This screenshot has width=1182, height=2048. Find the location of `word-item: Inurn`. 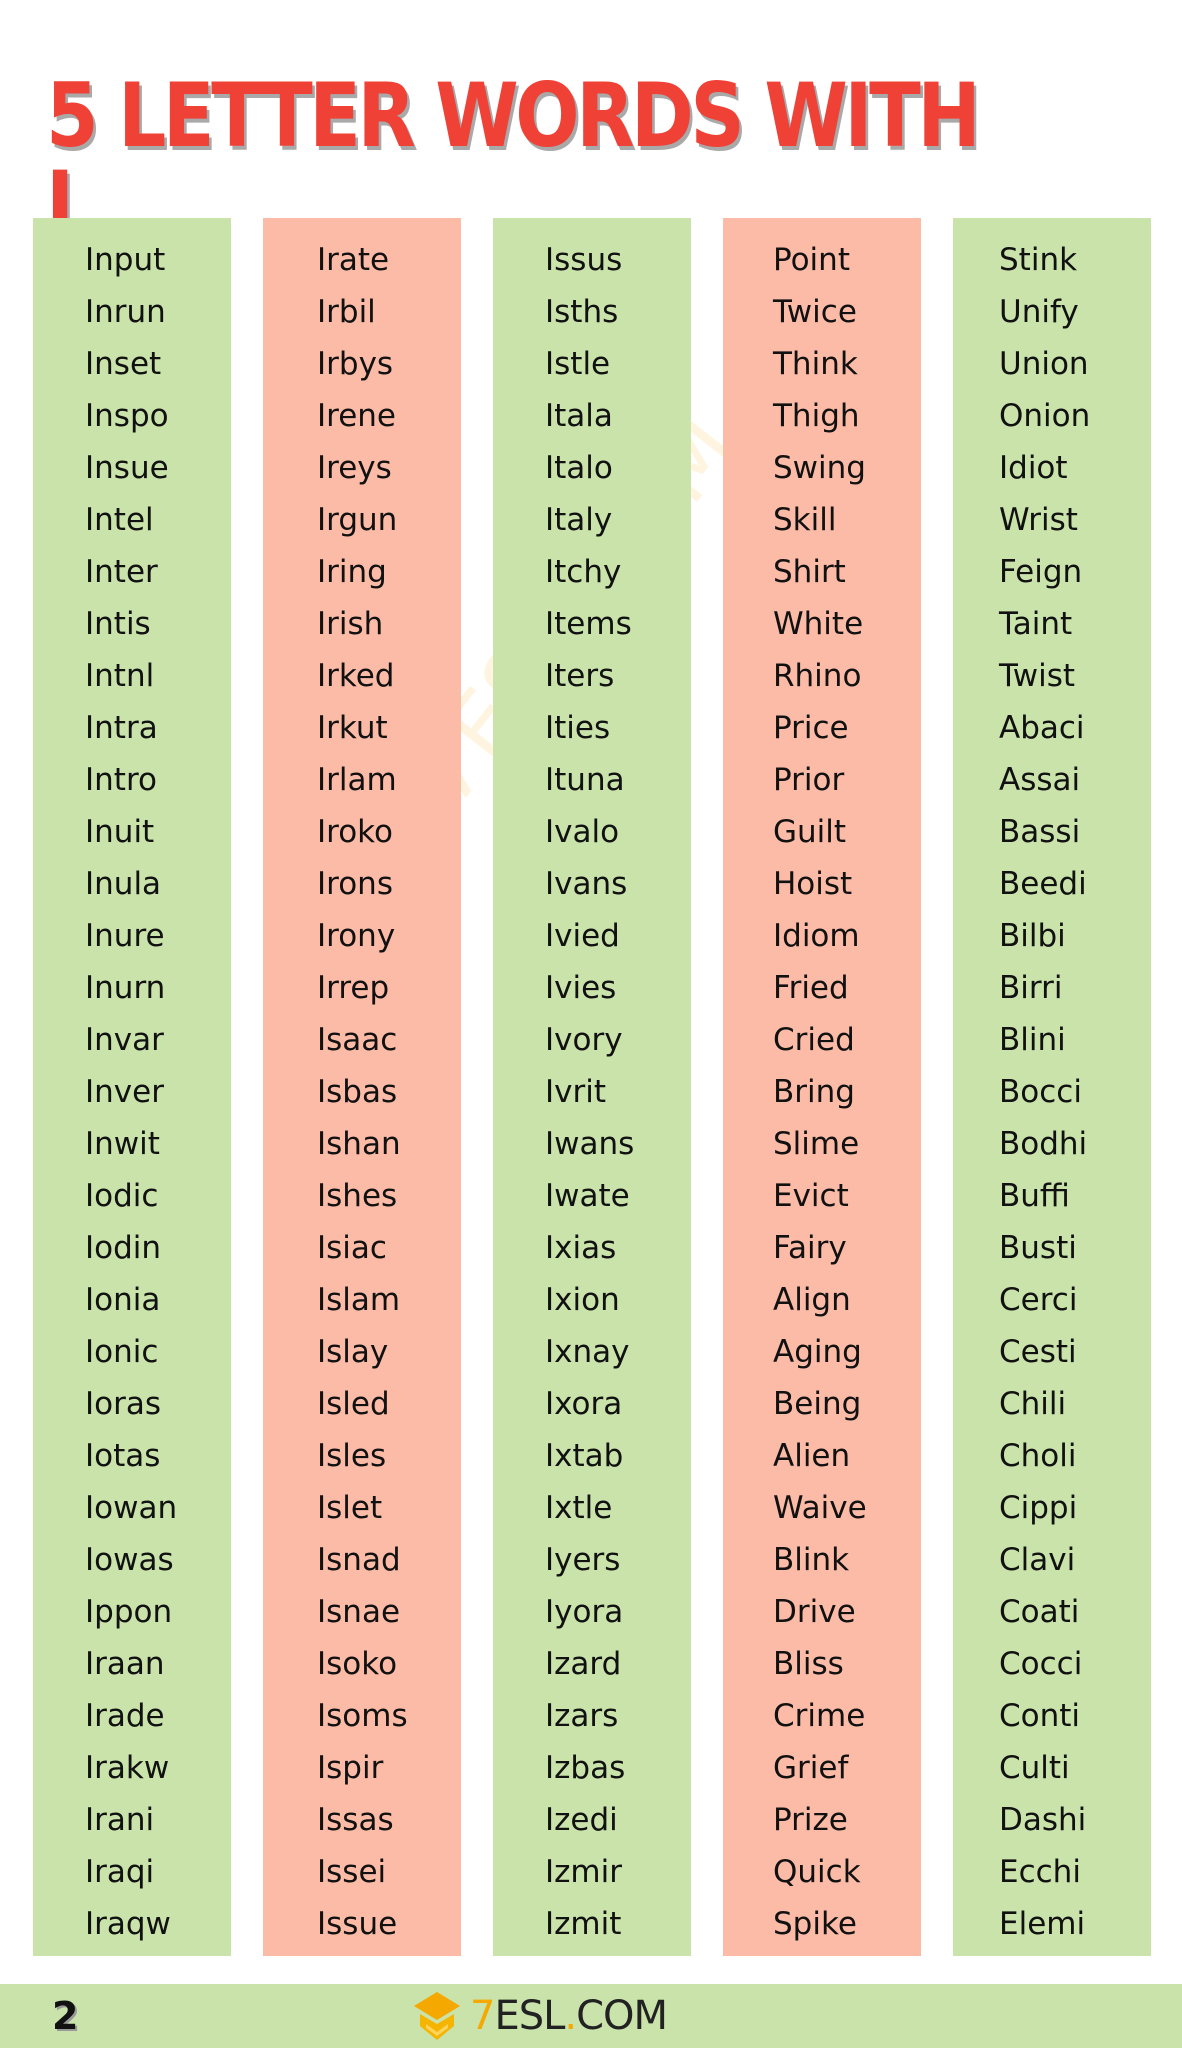

word-item: Inurn is located at coordinates (125, 988).